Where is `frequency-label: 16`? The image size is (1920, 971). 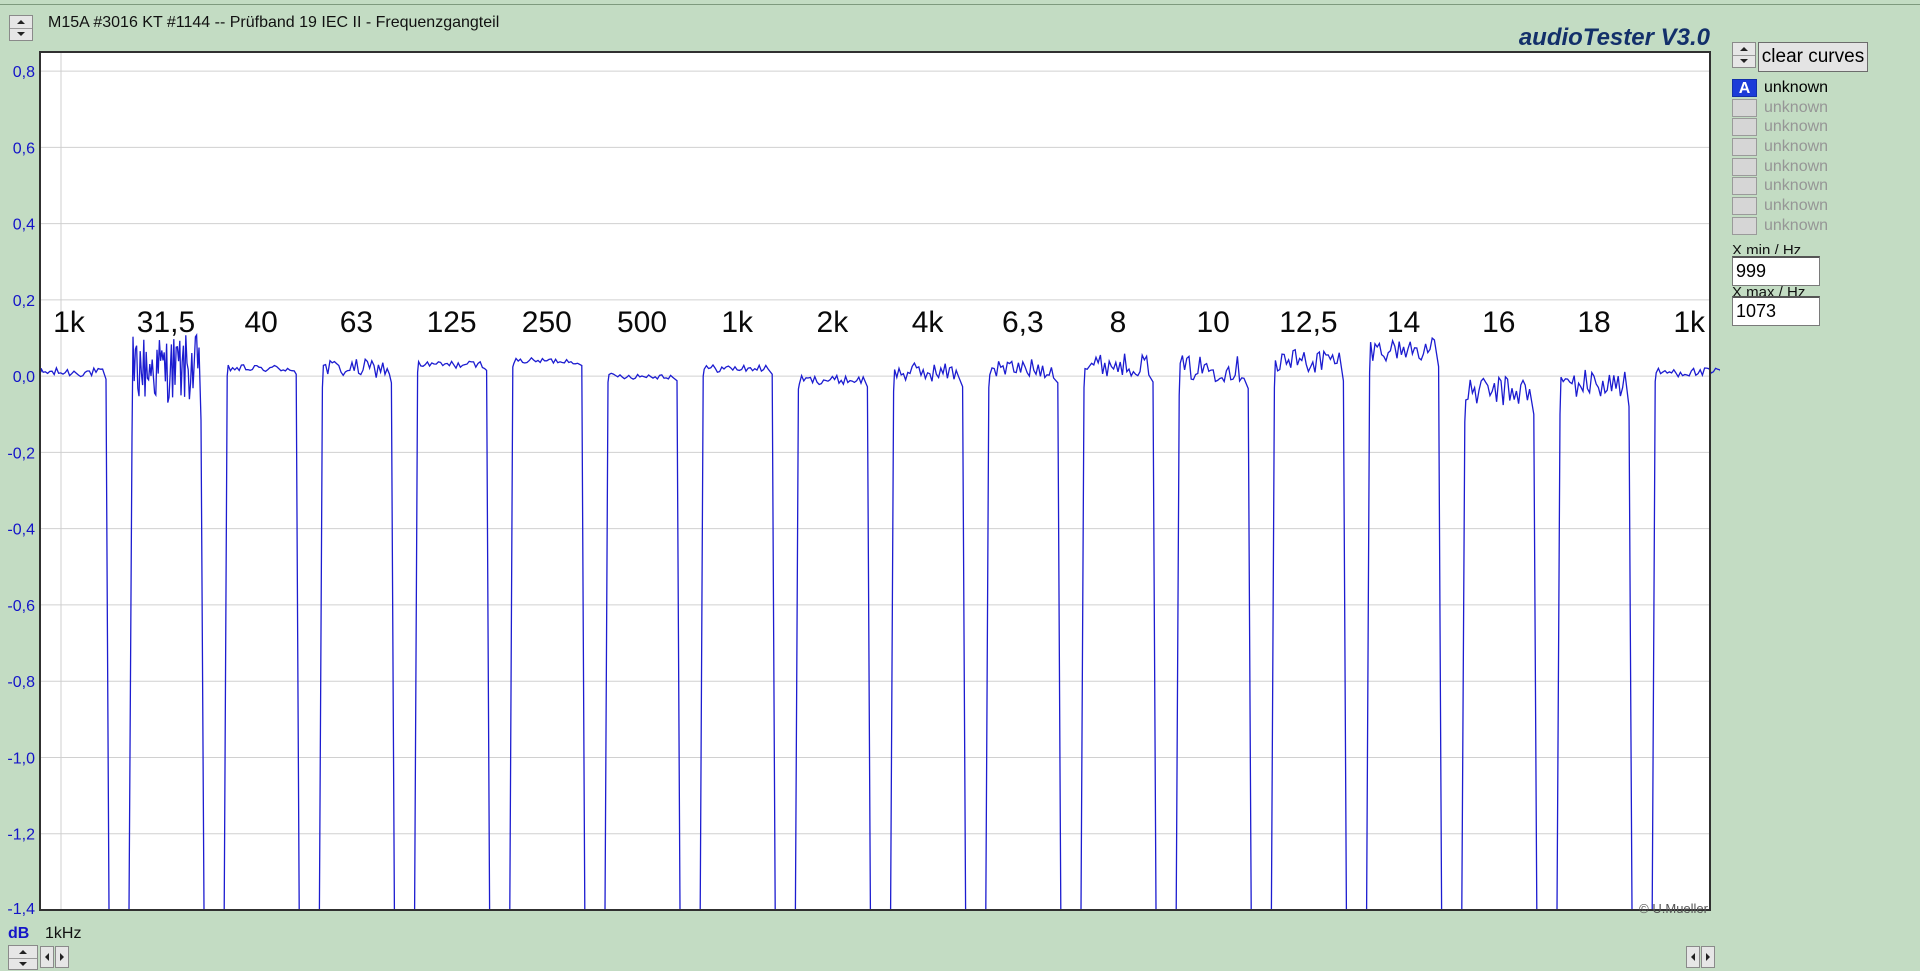 frequency-label: 16 is located at coordinates (1498, 322).